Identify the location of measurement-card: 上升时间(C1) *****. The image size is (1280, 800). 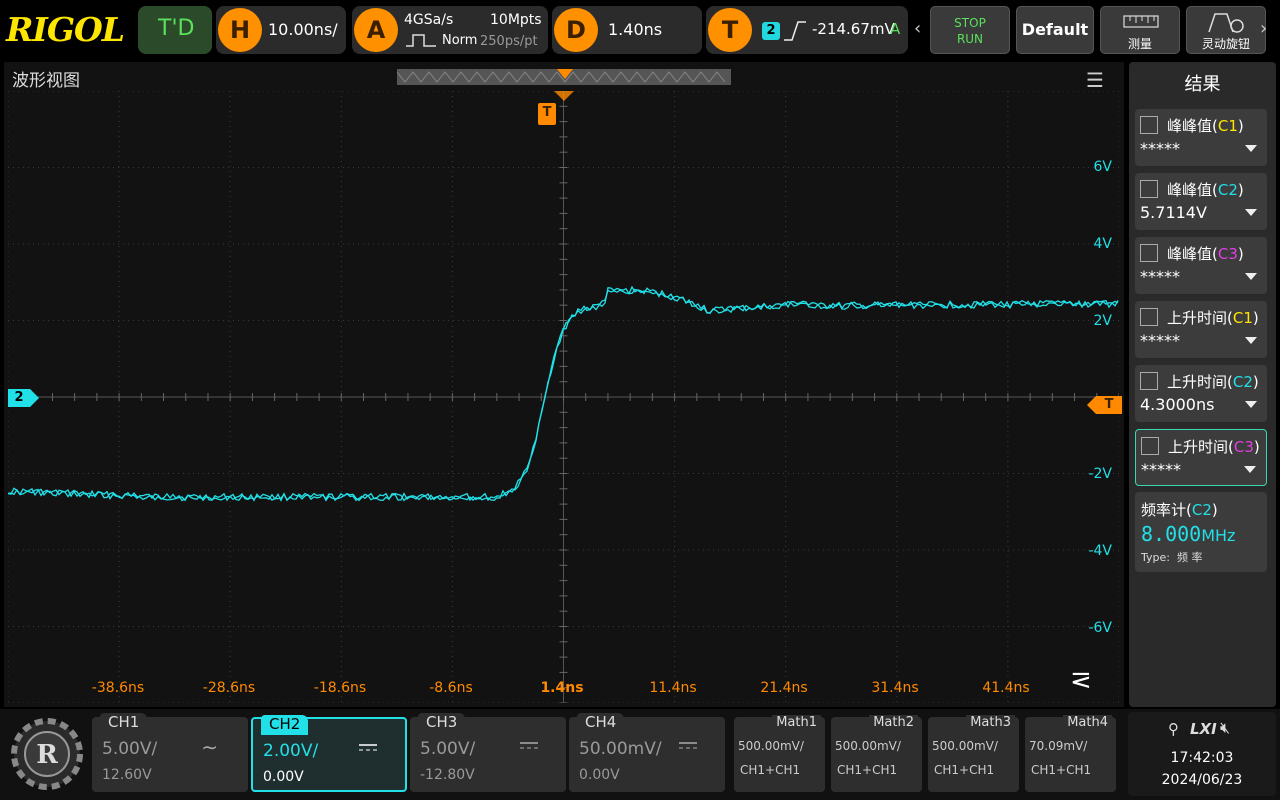
(1201, 329).